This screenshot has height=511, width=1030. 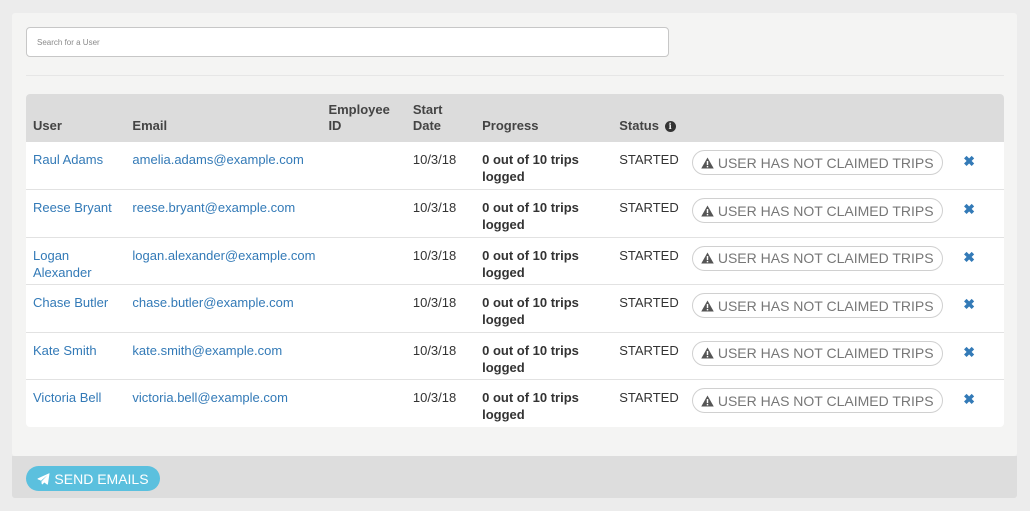 I want to click on user-email-link: logan.alexander@example.com, so click(x=223, y=255).